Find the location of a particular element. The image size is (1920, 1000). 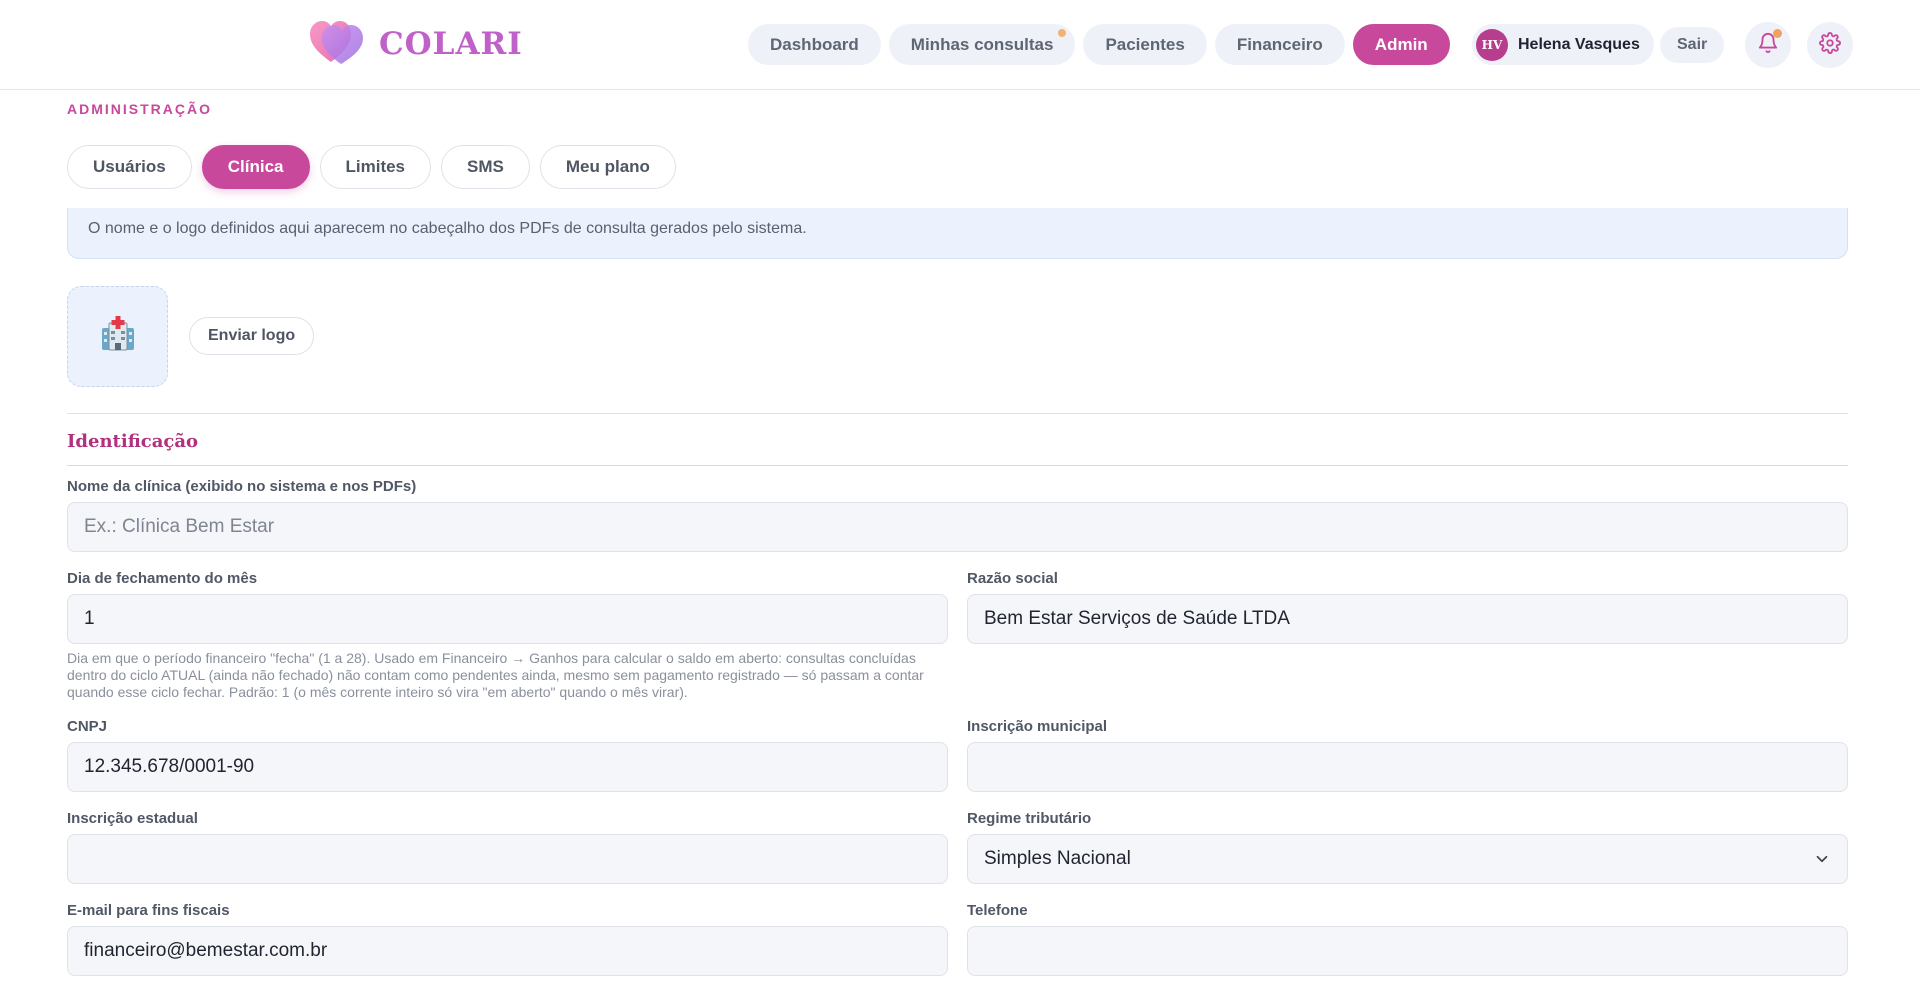

municipal-reg-label: Inscrição municipal is located at coordinates (1037, 726).